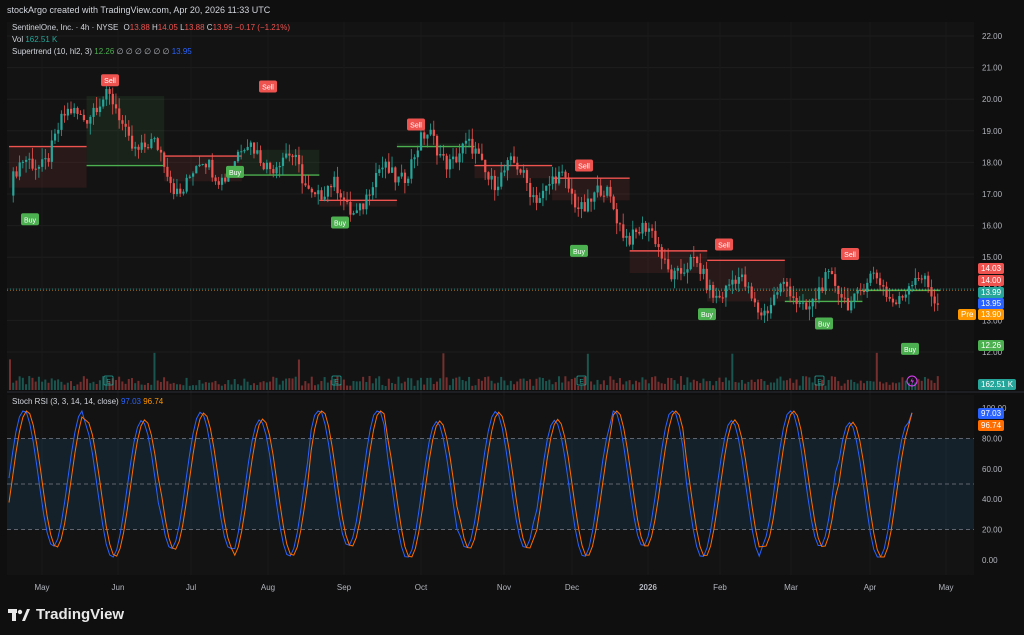 The height and width of the screenshot is (635, 1024). I want to click on price-tag-supertrend: 13.95, so click(991, 303).